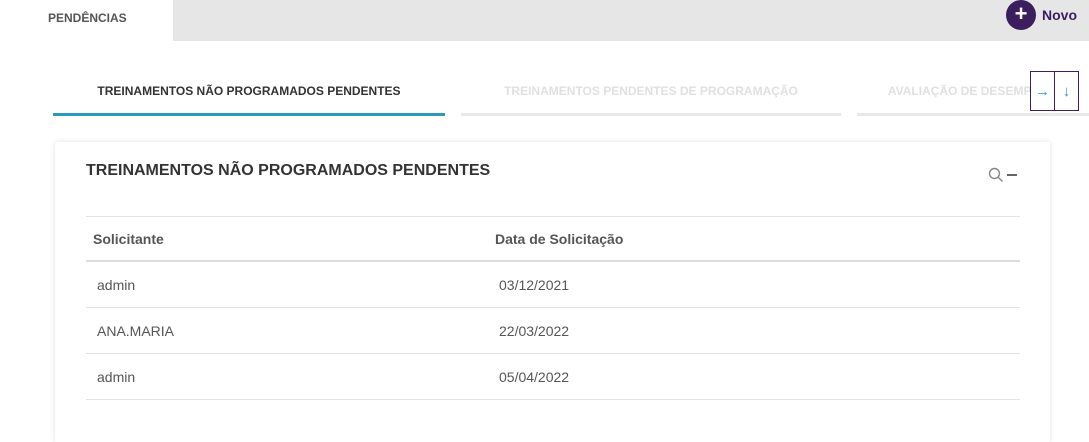 The image size is (1089, 442). I want to click on column-header-solicitante: Solicitante, so click(287, 239).